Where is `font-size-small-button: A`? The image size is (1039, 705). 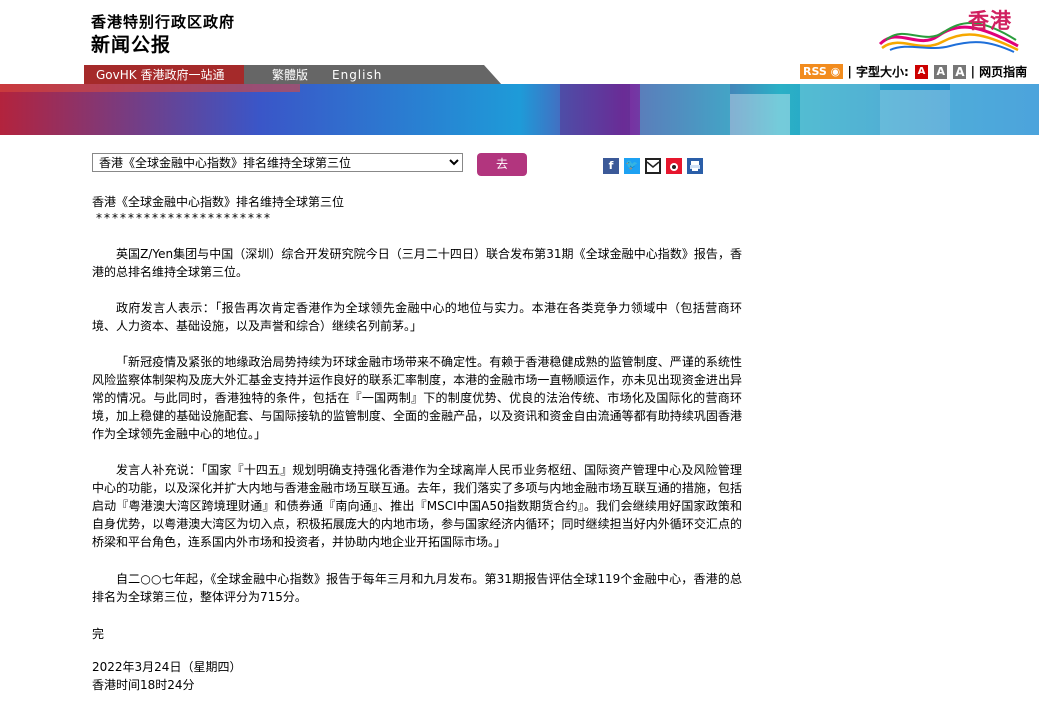 font-size-small-button: A is located at coordinates (922, 71).